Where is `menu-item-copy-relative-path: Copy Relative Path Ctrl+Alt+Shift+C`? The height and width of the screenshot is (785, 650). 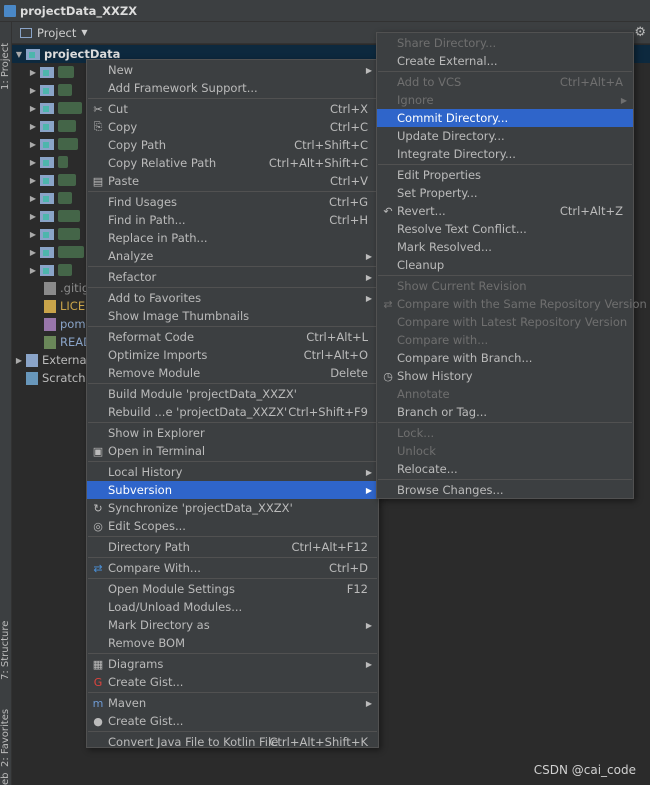
menu-item-copy-relative-path: Copy Relative Path Ctrl+Alt+Shift+C is located at coordinates (232, 163).